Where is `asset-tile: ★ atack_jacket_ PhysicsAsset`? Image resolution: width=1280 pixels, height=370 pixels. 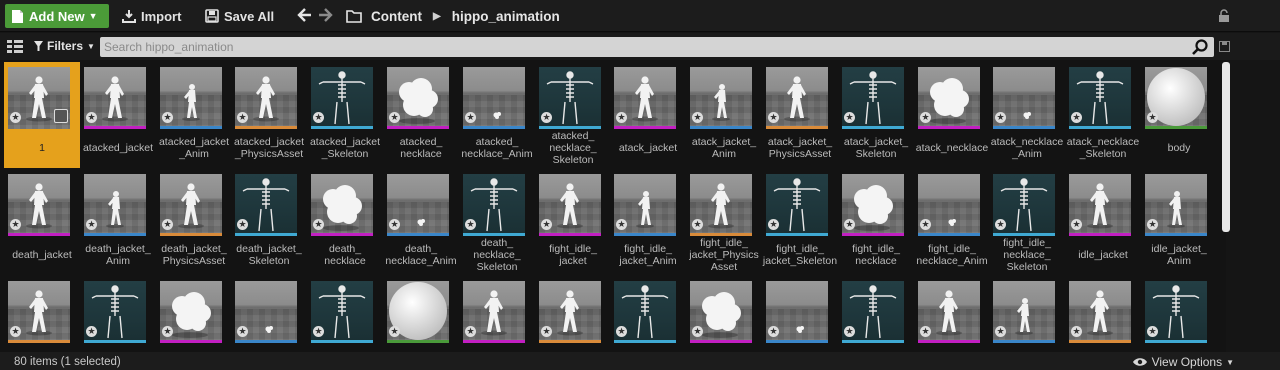 asset-tile: ★ atack_jacket_ PhysicsAsset is located at coordinates (800, 115).